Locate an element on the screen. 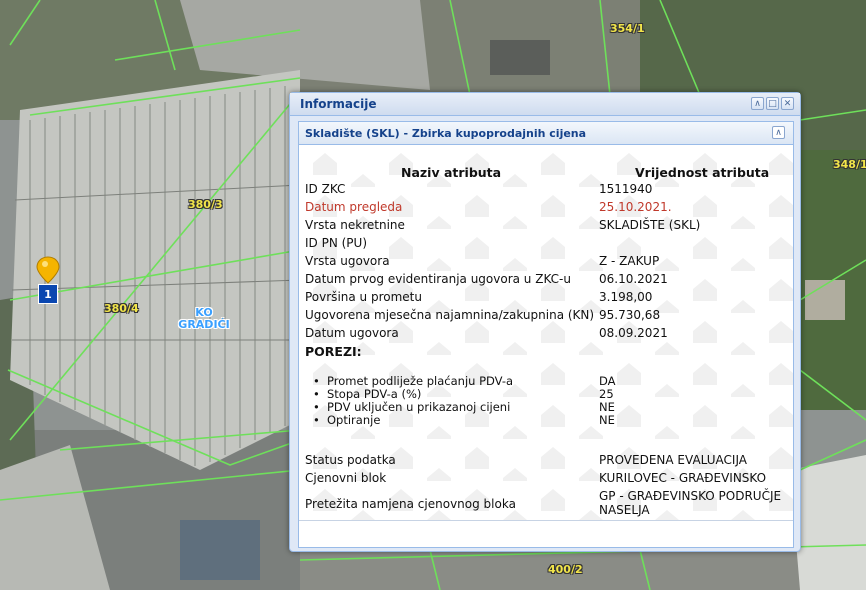 The image size is (866, 590). table-row: Status podatka PROVEDENA EVALUACIJA is located at coordinates (545, 461).